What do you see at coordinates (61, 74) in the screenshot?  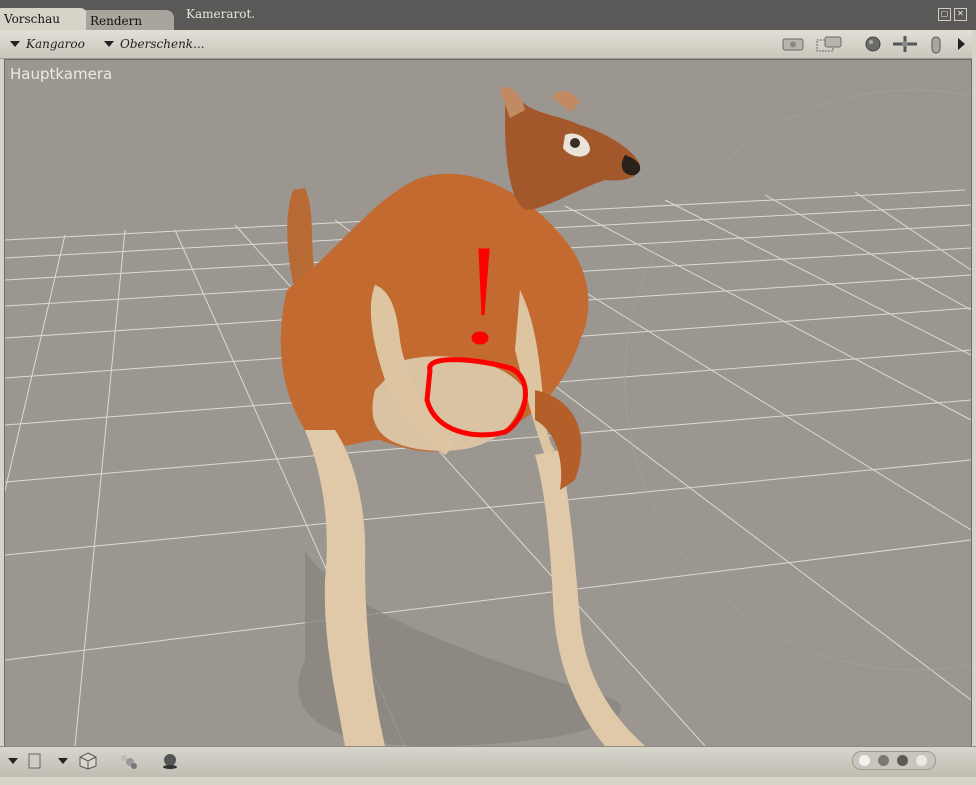 I see `camera-label: Hauptkamera` at bounding box center [61, 74].